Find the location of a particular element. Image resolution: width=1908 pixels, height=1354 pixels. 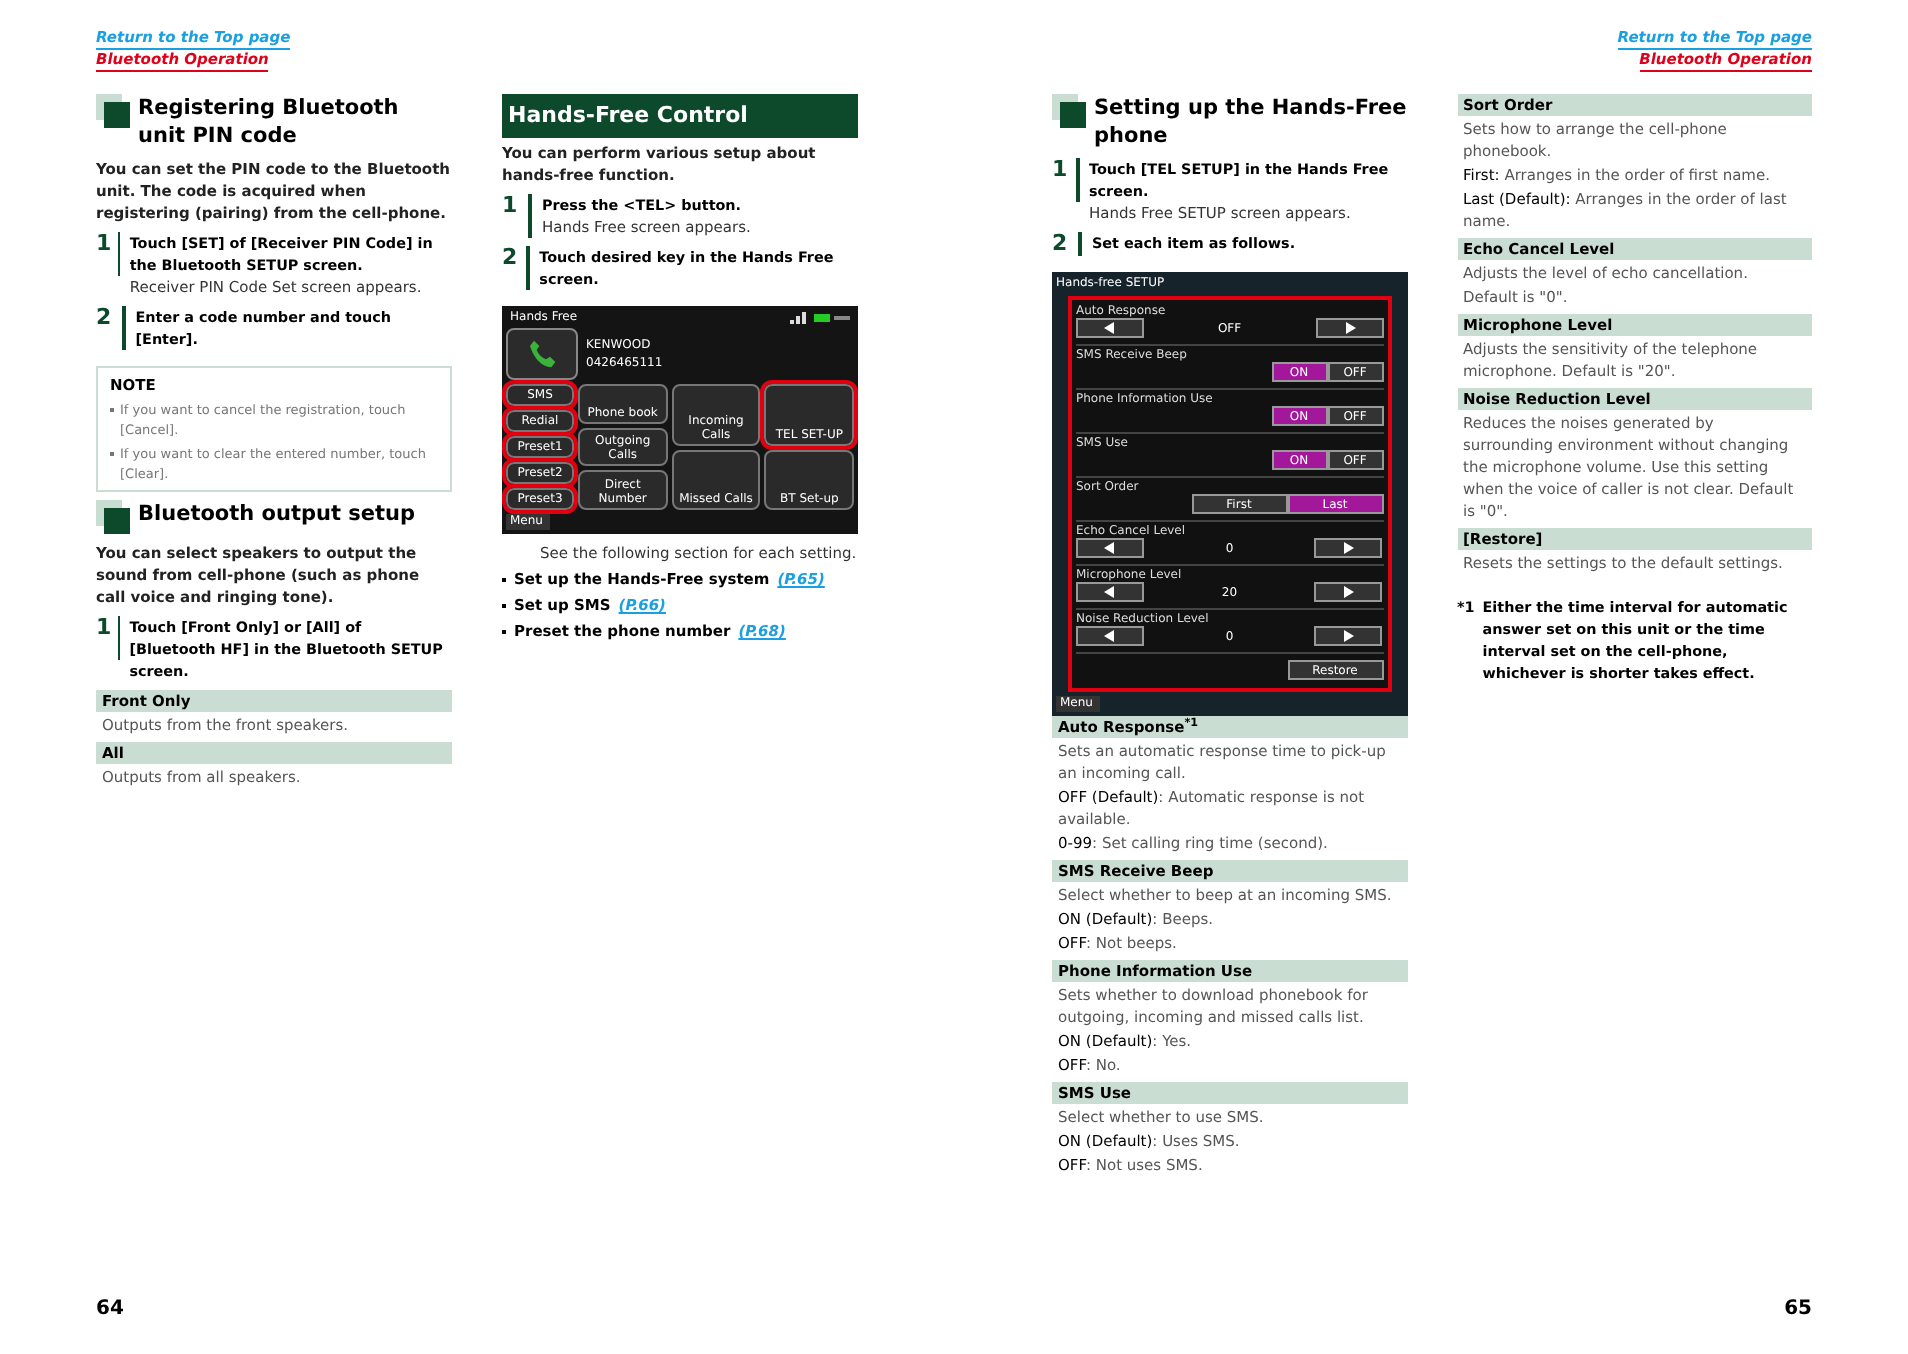

phone-handset-icon is located at coordinates (542, 354).